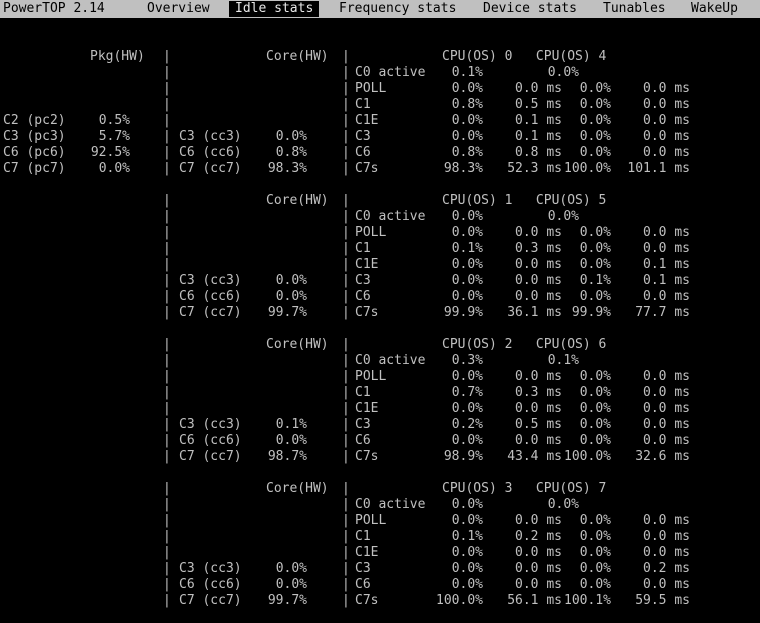  What do you see at coordinates (467, 360) in the screenshot?
I see `cpu-a-percent: 0.3%` at bounding box center [467, 360].